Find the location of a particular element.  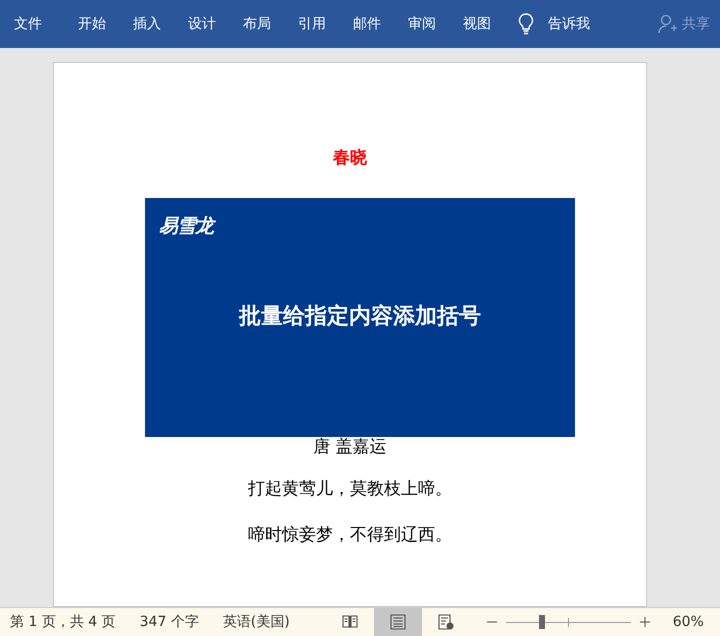

banner-headline: 批量给指定内容添加括号 is located at coordinates (360, 316).